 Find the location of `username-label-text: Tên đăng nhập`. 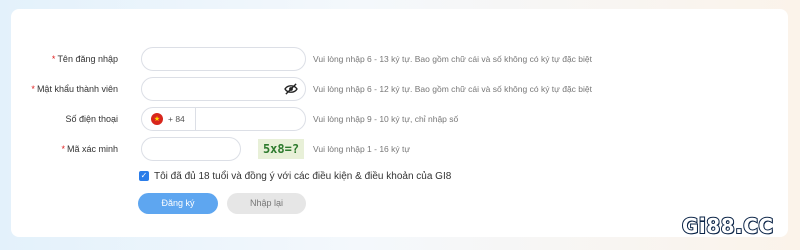

username-label-text: Tên đăng nhập is located at coordinates (87, 59).